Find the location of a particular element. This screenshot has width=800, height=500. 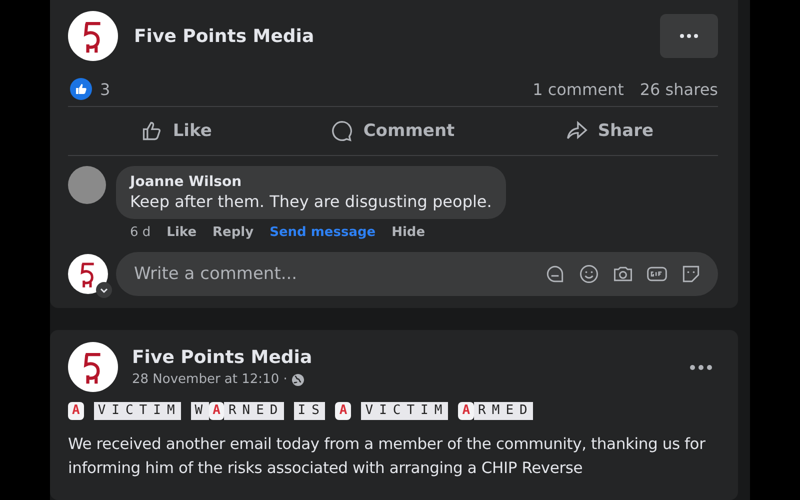

comment-action-link: Send message is located at coordinates (323, 232).